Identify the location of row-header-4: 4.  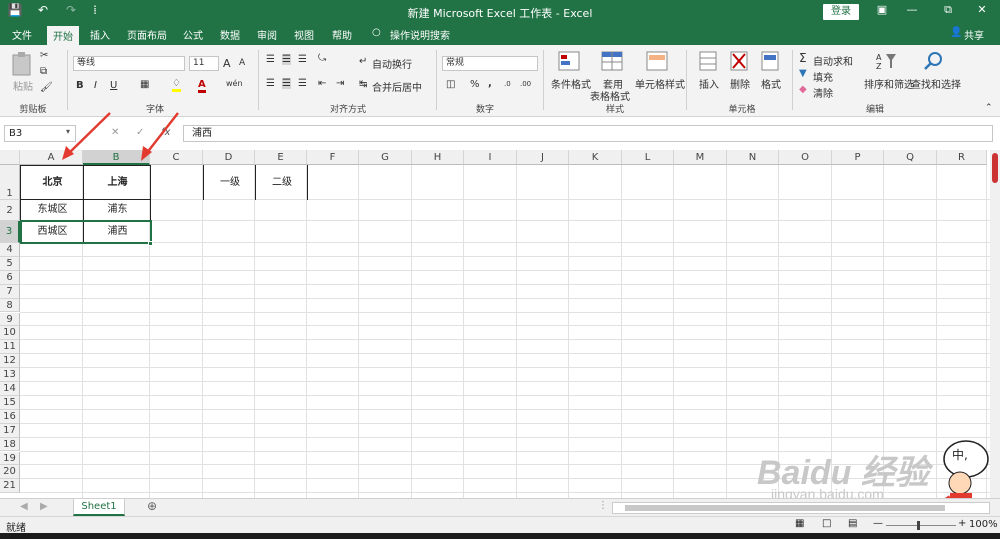
(10, 250).